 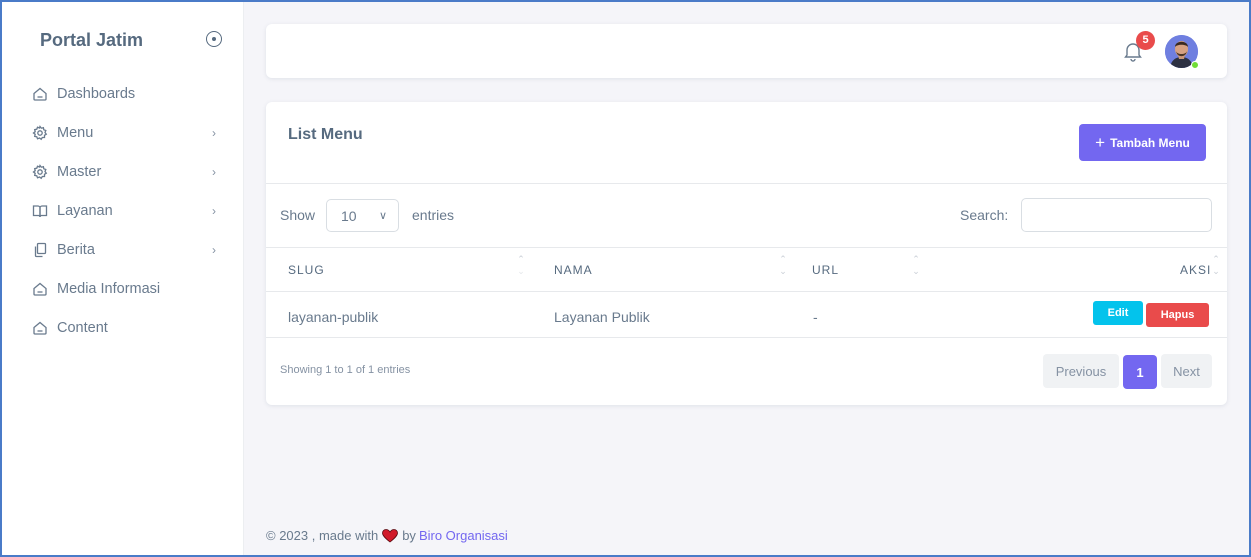 I want to click on entries-label: entries, so click(x=433, y=215).